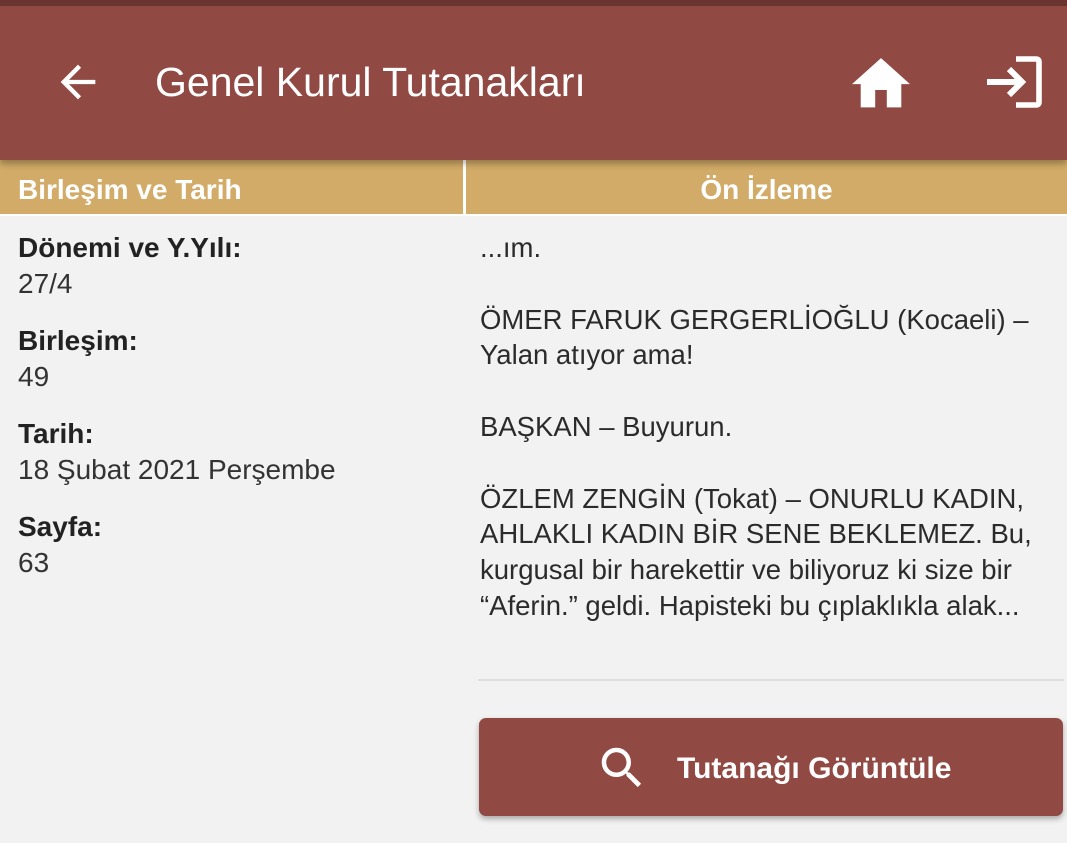 Image resolution: width=1067 pixels, height=843 pixels. I want to click on column-header-details: Birleşim ve Tarih, so click(231, 187).